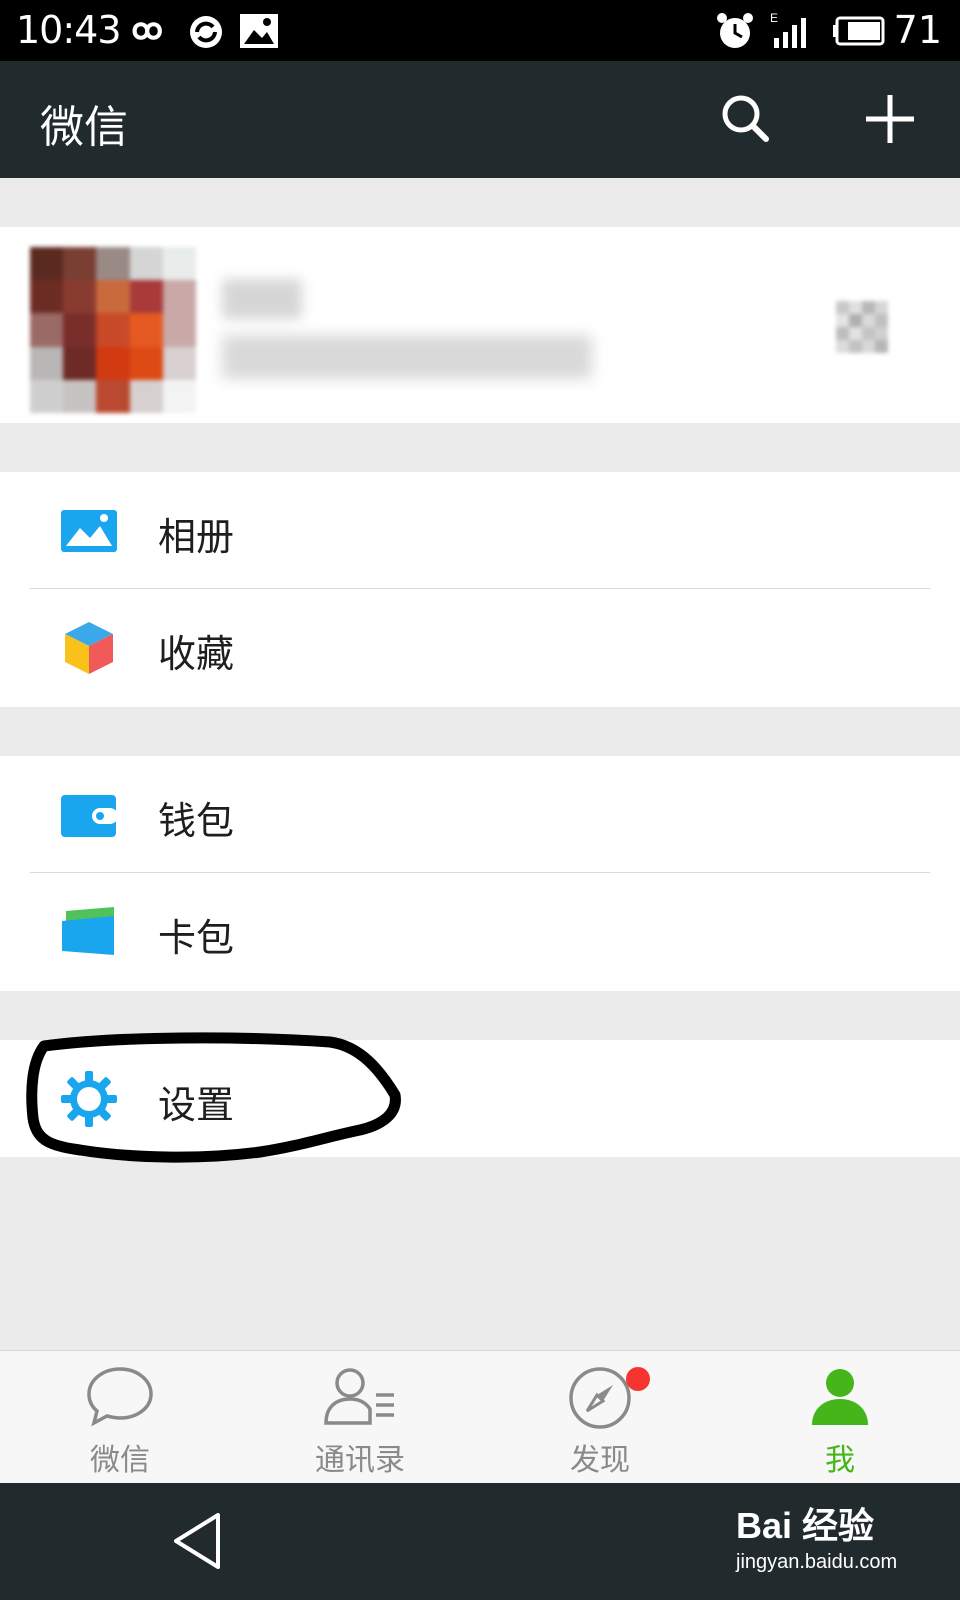  What do you see at coordinates (862, 327) in the screenshot?
I see `qr-code-icon` at bounding box center [862, 327].